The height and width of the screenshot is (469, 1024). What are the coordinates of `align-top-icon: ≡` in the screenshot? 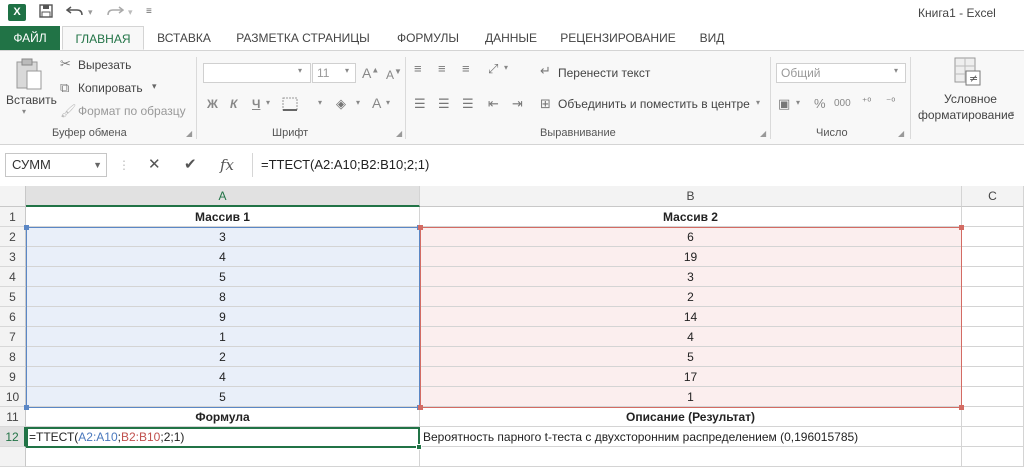 It's located at (418, 69).